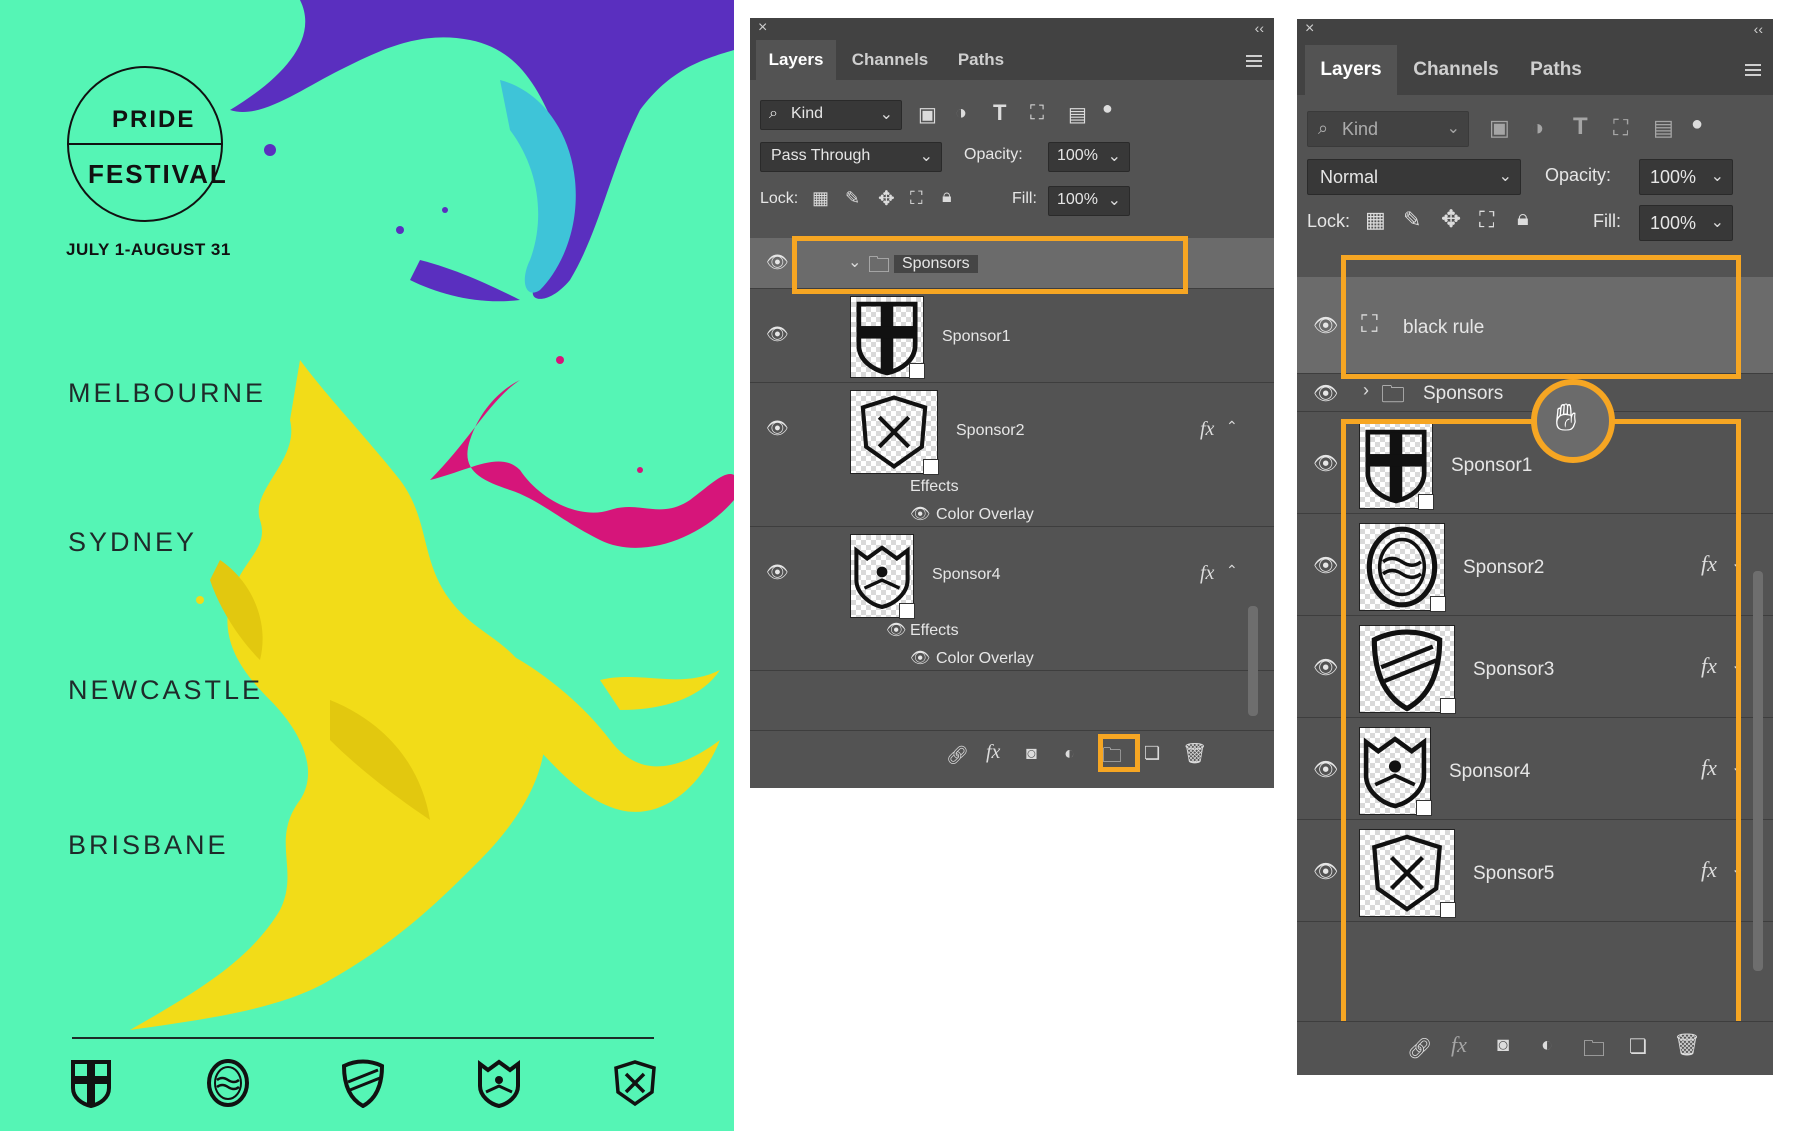  Describe the element at coordinates (966, 575) in the screenshot. I see `layer-name: Sponsor4` at that location.